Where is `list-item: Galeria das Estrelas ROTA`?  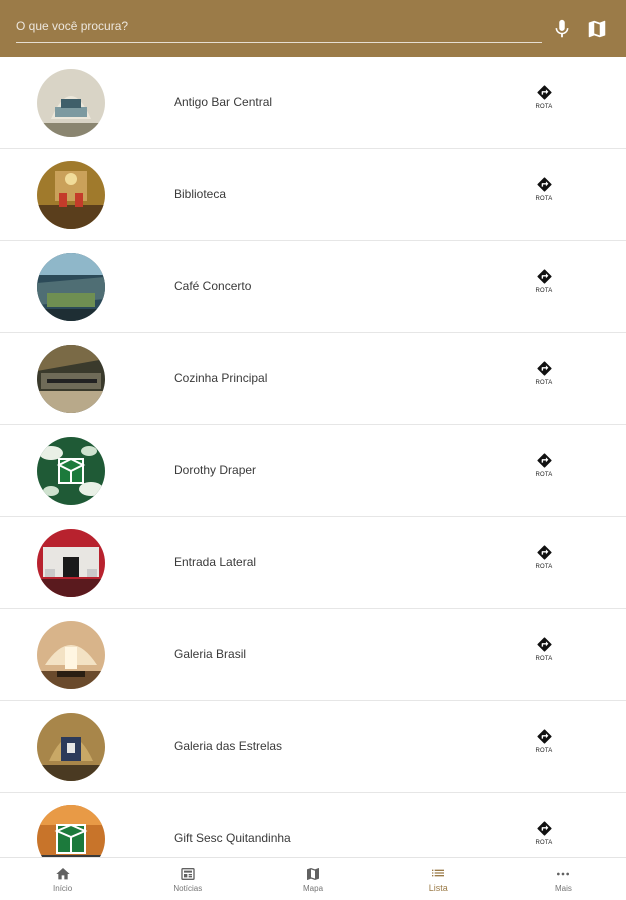
list-item: Galeria das Estrelas ROTA is located at coordinates (313, 747).